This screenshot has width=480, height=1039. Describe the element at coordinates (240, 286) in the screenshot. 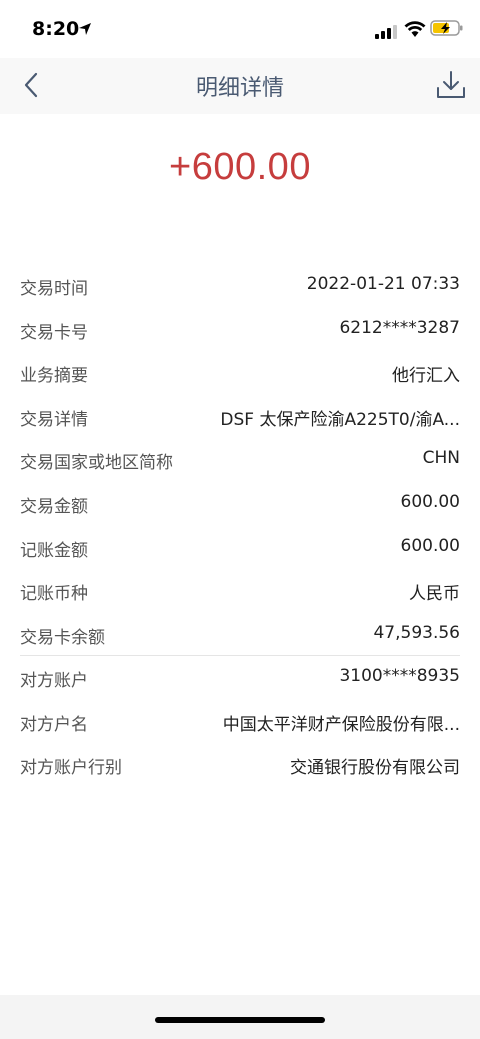

I see `detail-row-time: 交易时间 2022-01-21 07:33` at that location.